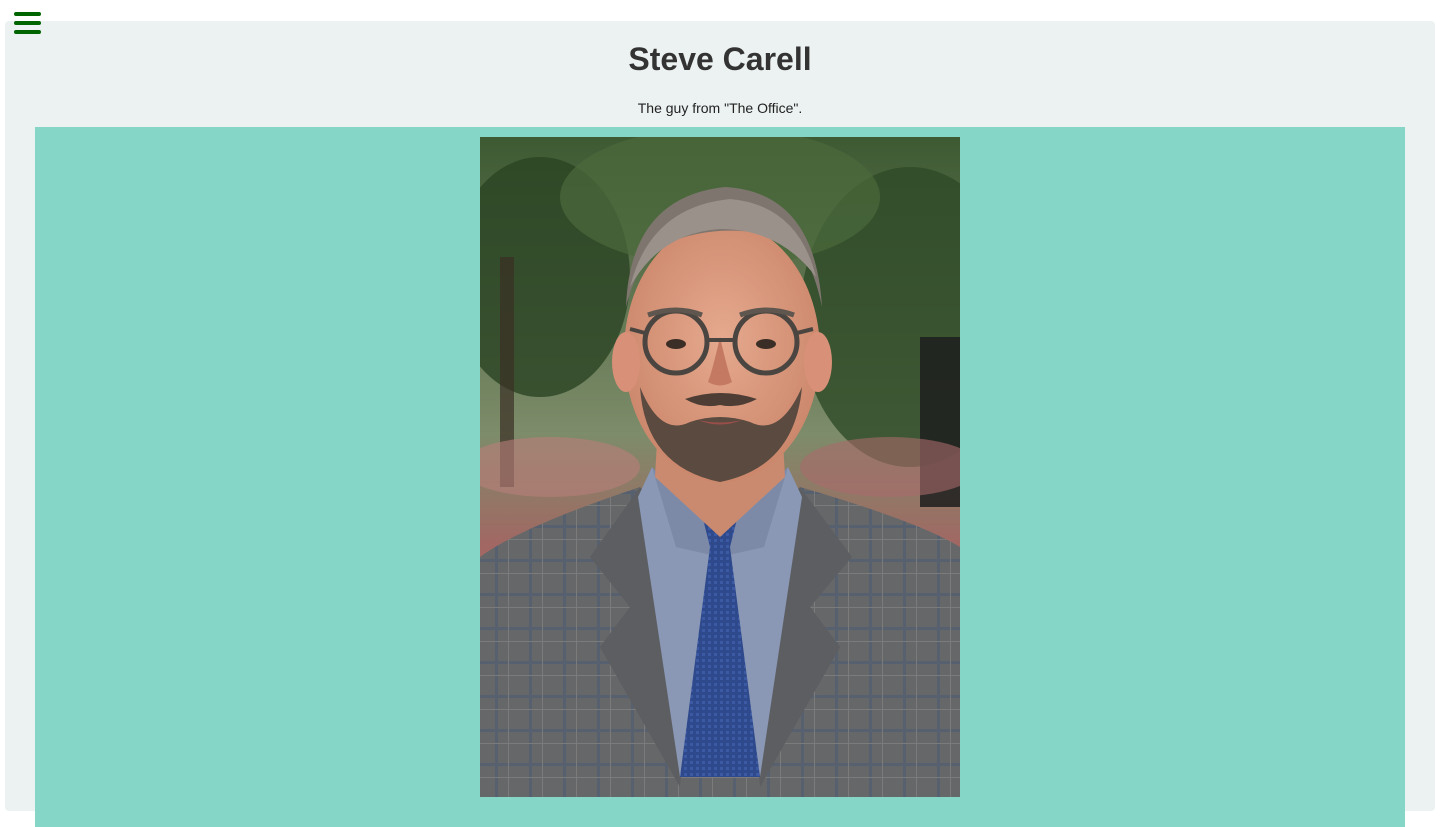 Image resolution: width=1440 pixels, height=827 pixels. Describe the element at coordinates (27, 14) in the screenshot. I see `menu-bar-top` at that location.